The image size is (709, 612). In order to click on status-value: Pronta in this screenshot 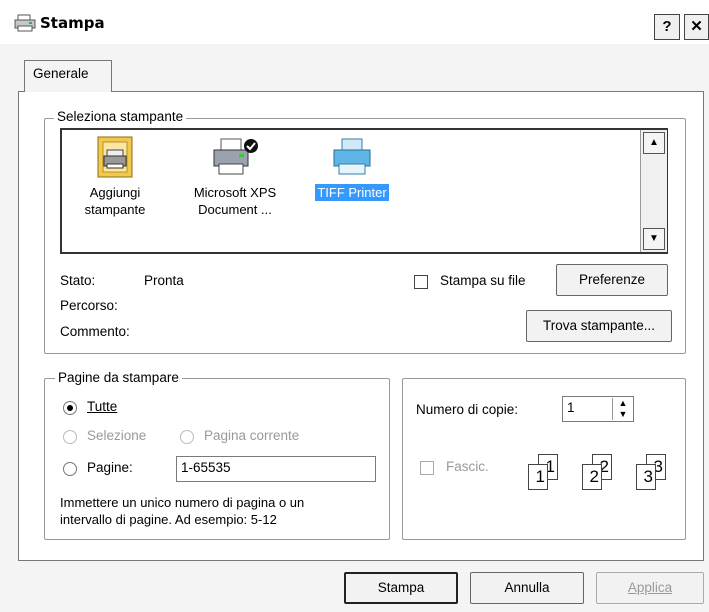, I will do `click(164, 280)`.